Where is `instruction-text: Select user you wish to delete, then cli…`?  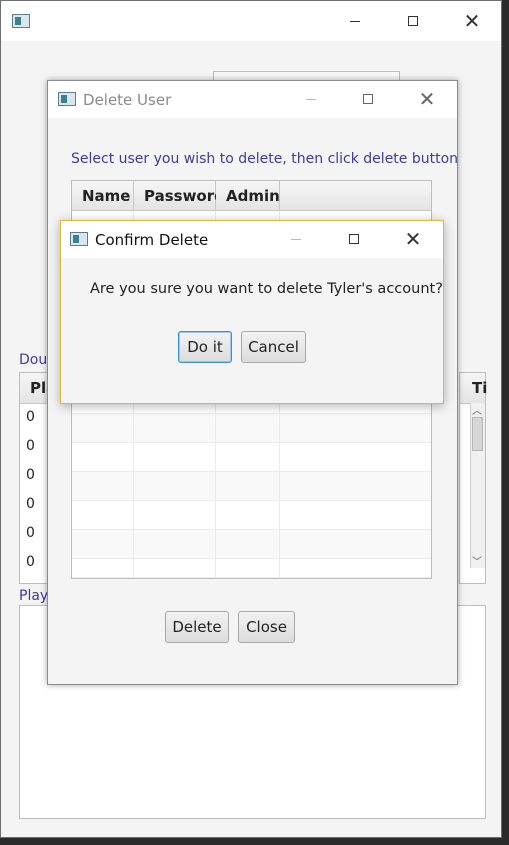 instruction-text: Select user you wish to delete, then cli… is located at coordinates (265, 159).